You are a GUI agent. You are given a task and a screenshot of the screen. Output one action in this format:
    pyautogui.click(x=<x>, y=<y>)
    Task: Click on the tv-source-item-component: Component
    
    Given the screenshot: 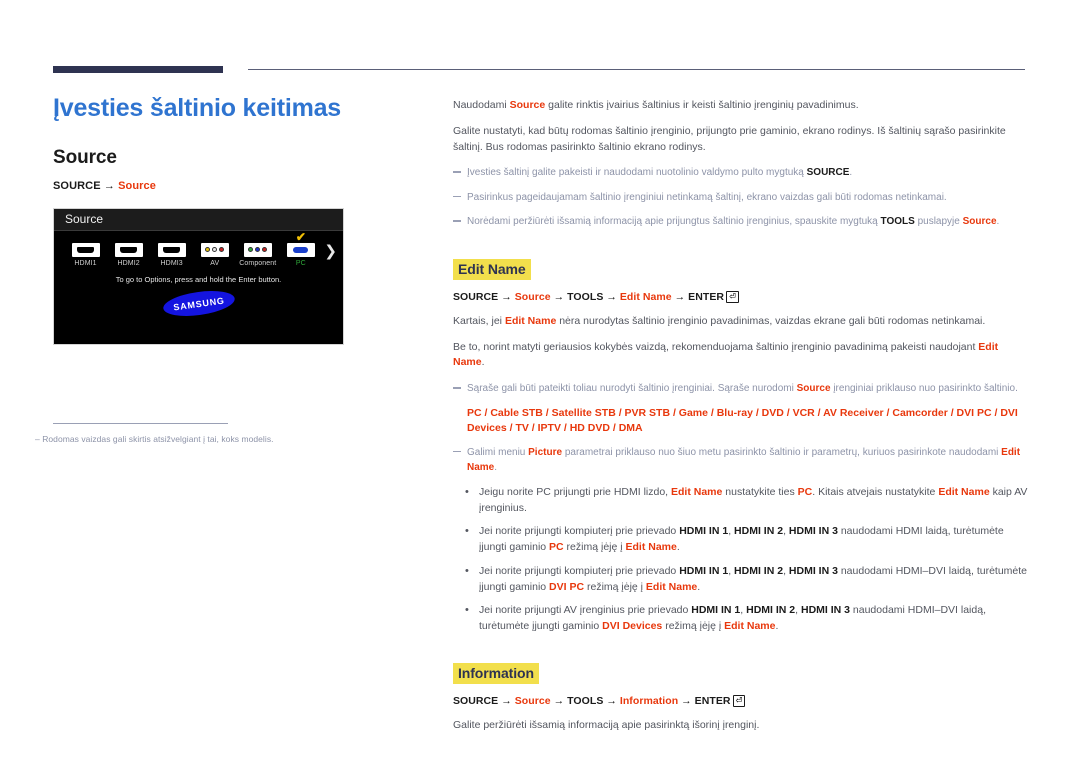 What is the action you would take?
    pyautogui.click(x=257, y=250)
    